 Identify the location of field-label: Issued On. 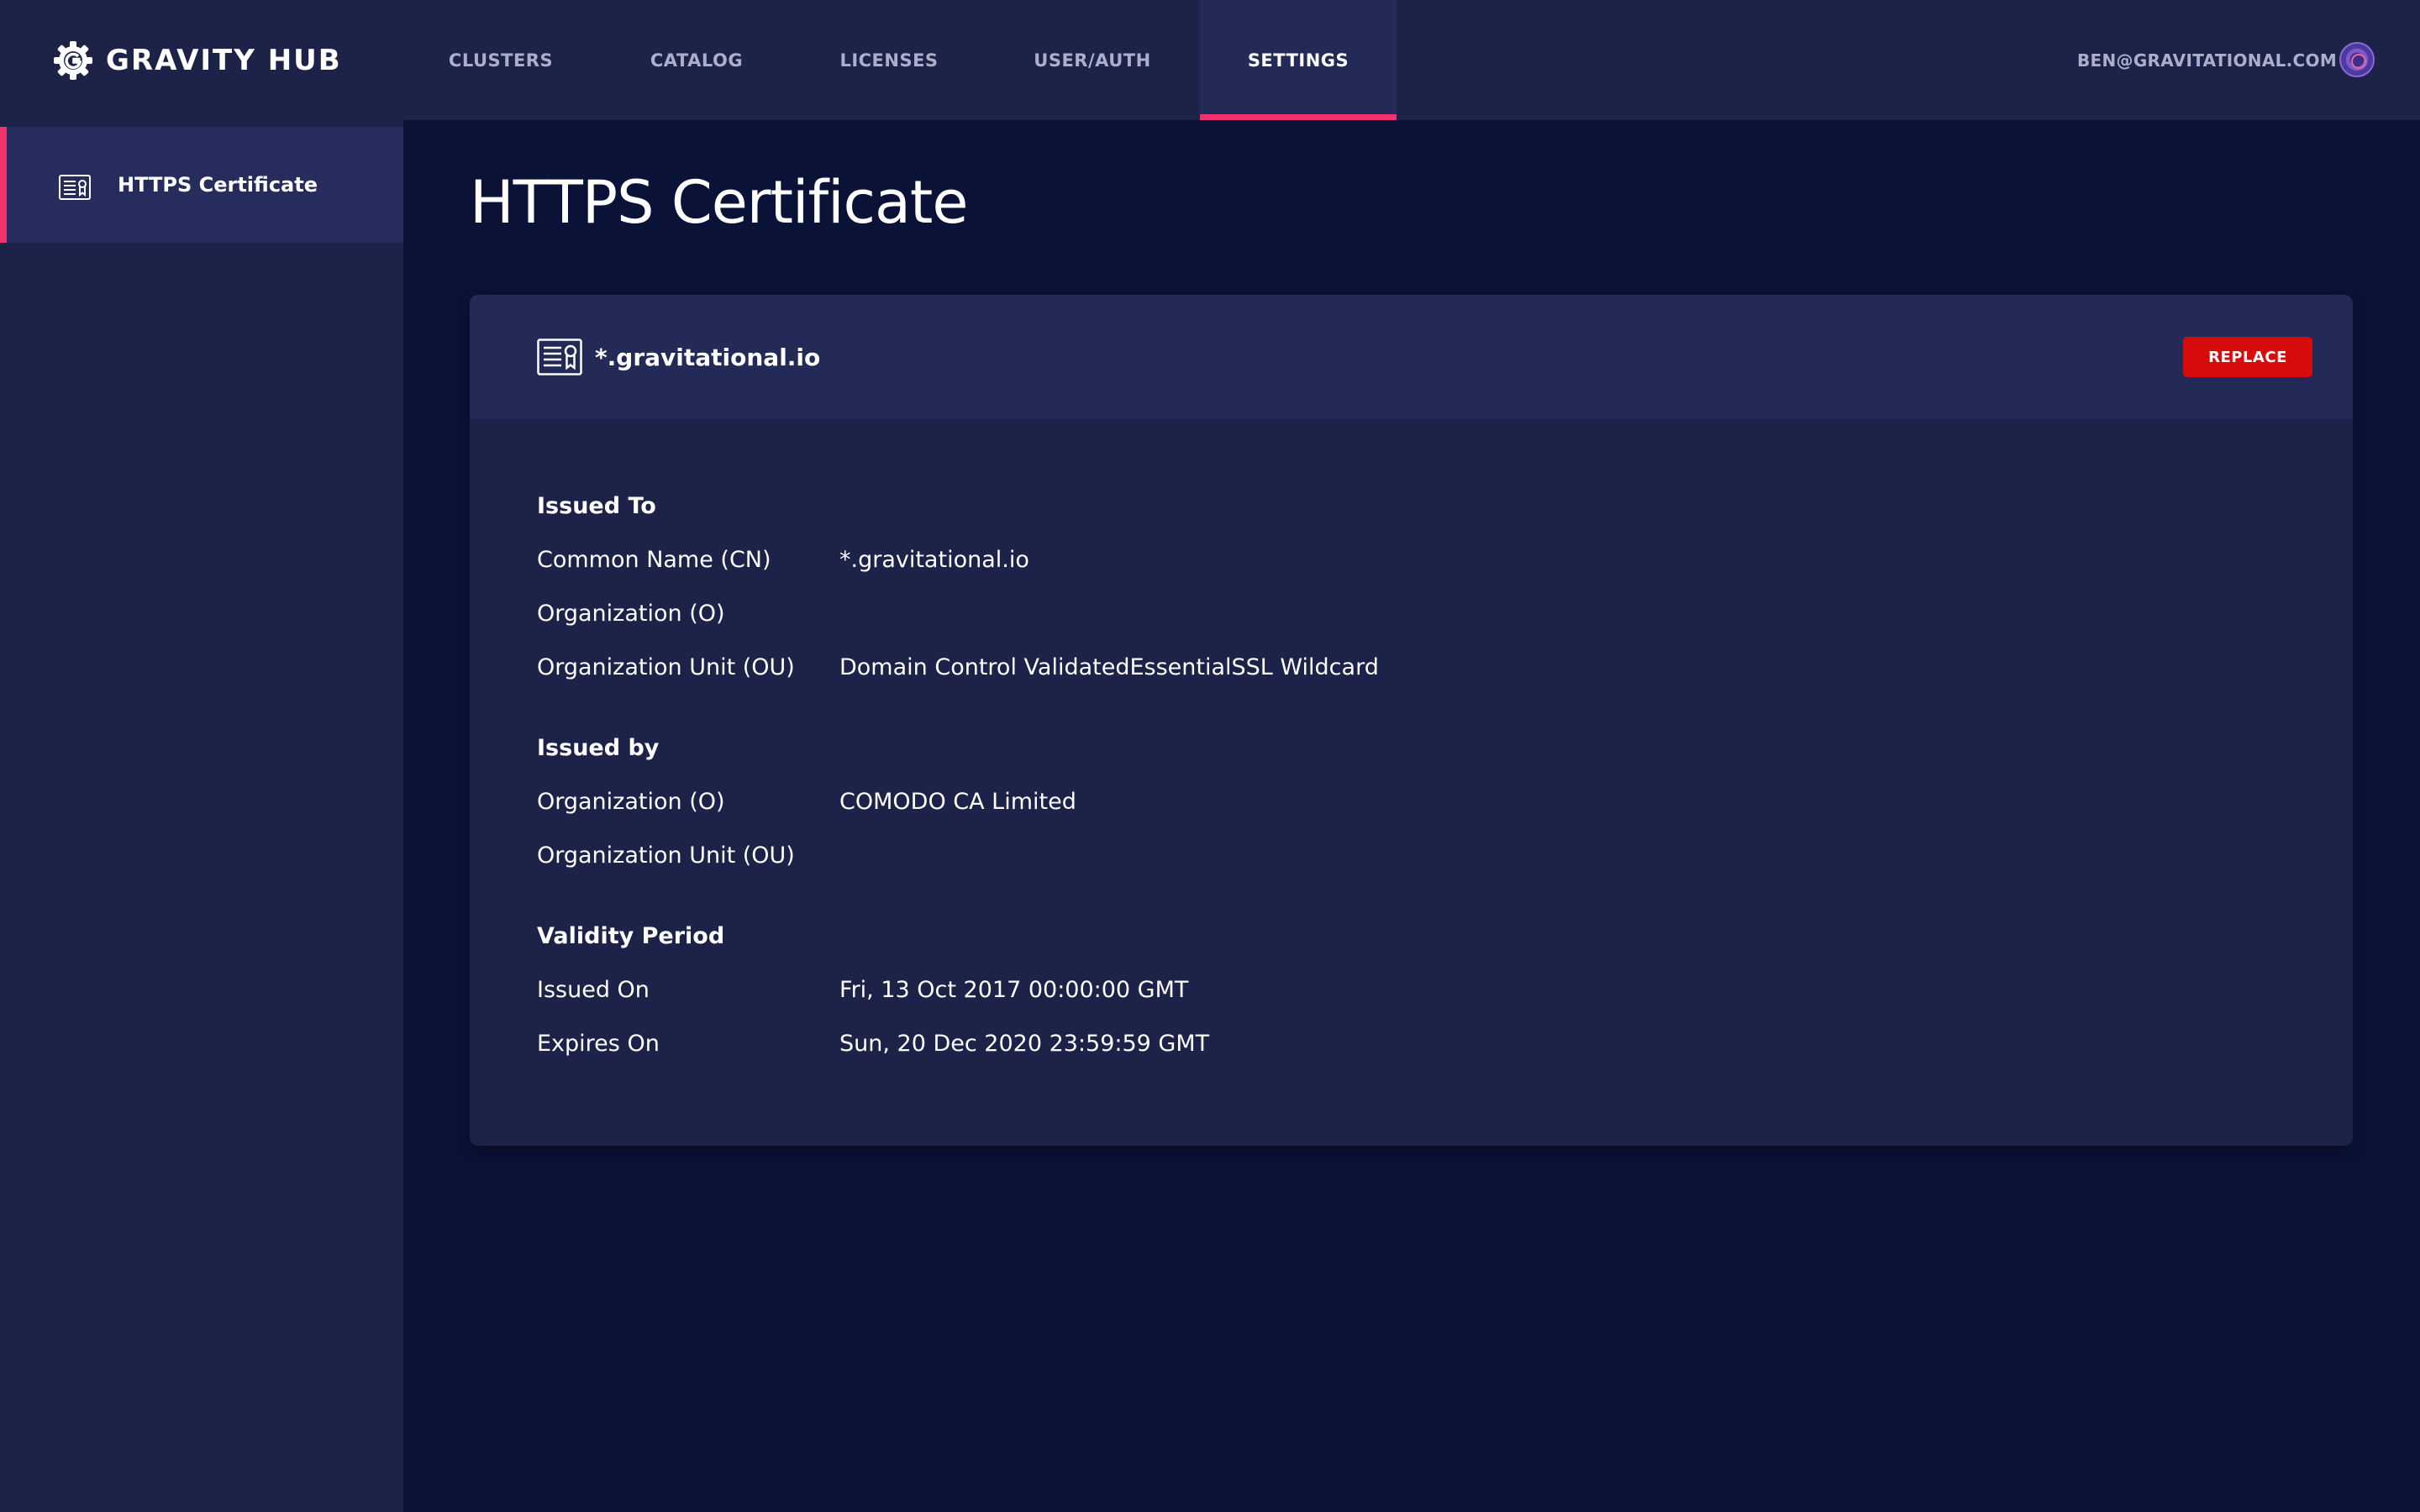
(593, 990).